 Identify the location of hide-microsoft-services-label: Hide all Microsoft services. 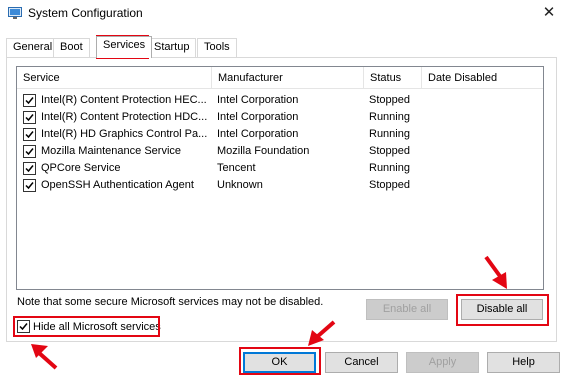
(97, 327).